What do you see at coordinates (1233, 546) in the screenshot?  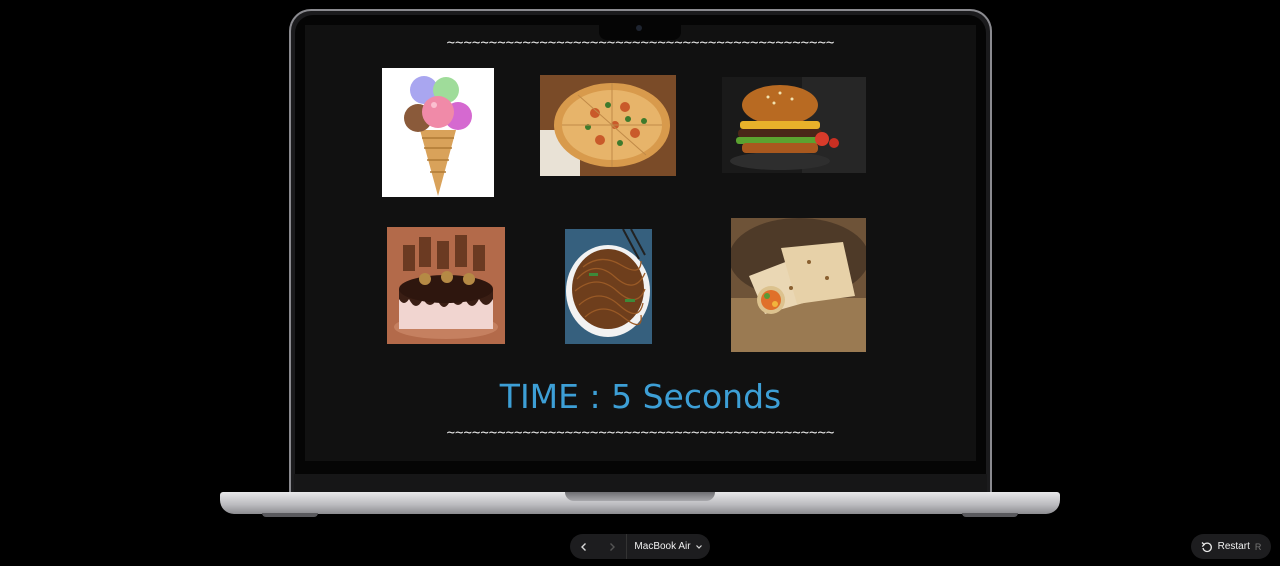 I see `restart-label: Restart` at bounding box center [1233, 546].